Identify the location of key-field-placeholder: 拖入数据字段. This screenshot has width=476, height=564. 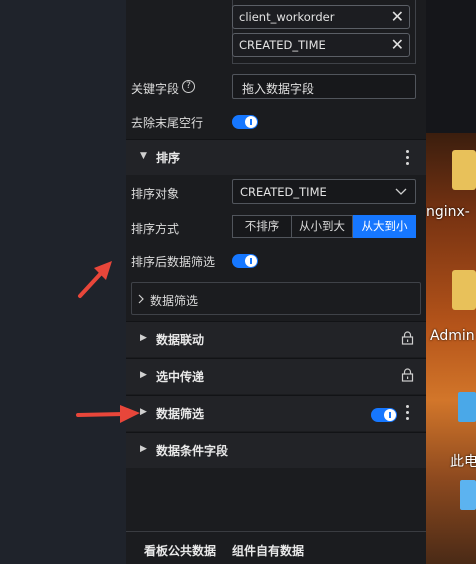
(278, 89).